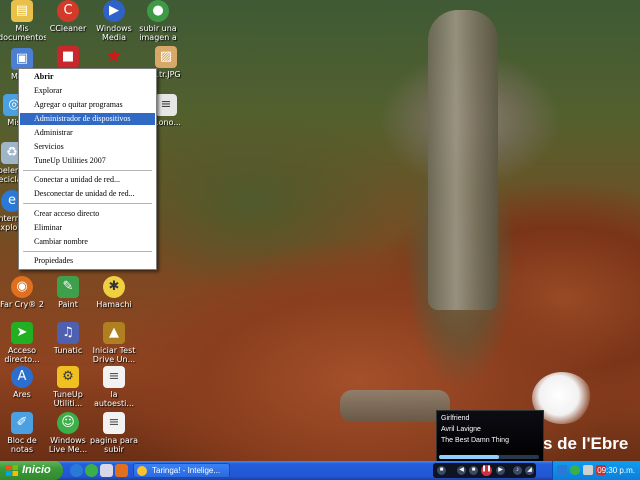 This screenshot has height=480, width=640. I want to click on rock, so click(395, 406).